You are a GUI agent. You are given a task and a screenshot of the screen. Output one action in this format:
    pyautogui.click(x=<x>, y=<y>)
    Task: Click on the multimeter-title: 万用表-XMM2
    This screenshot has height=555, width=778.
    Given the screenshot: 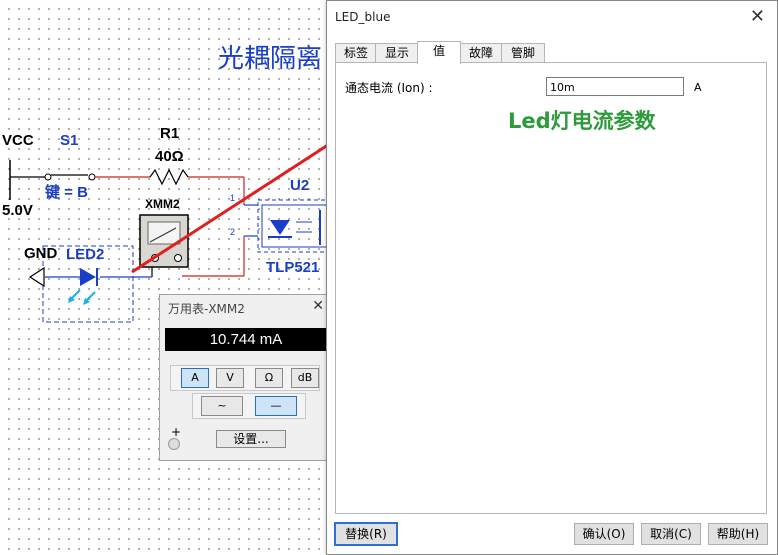 What is the action you would take?
    pyautogui.click(x=206, y=309)
    